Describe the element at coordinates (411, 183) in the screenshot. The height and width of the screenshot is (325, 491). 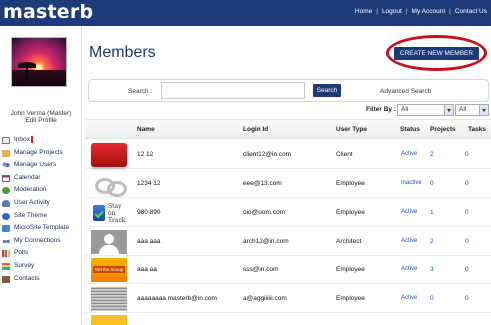
I see `member-status-link: Inactive` at that location.